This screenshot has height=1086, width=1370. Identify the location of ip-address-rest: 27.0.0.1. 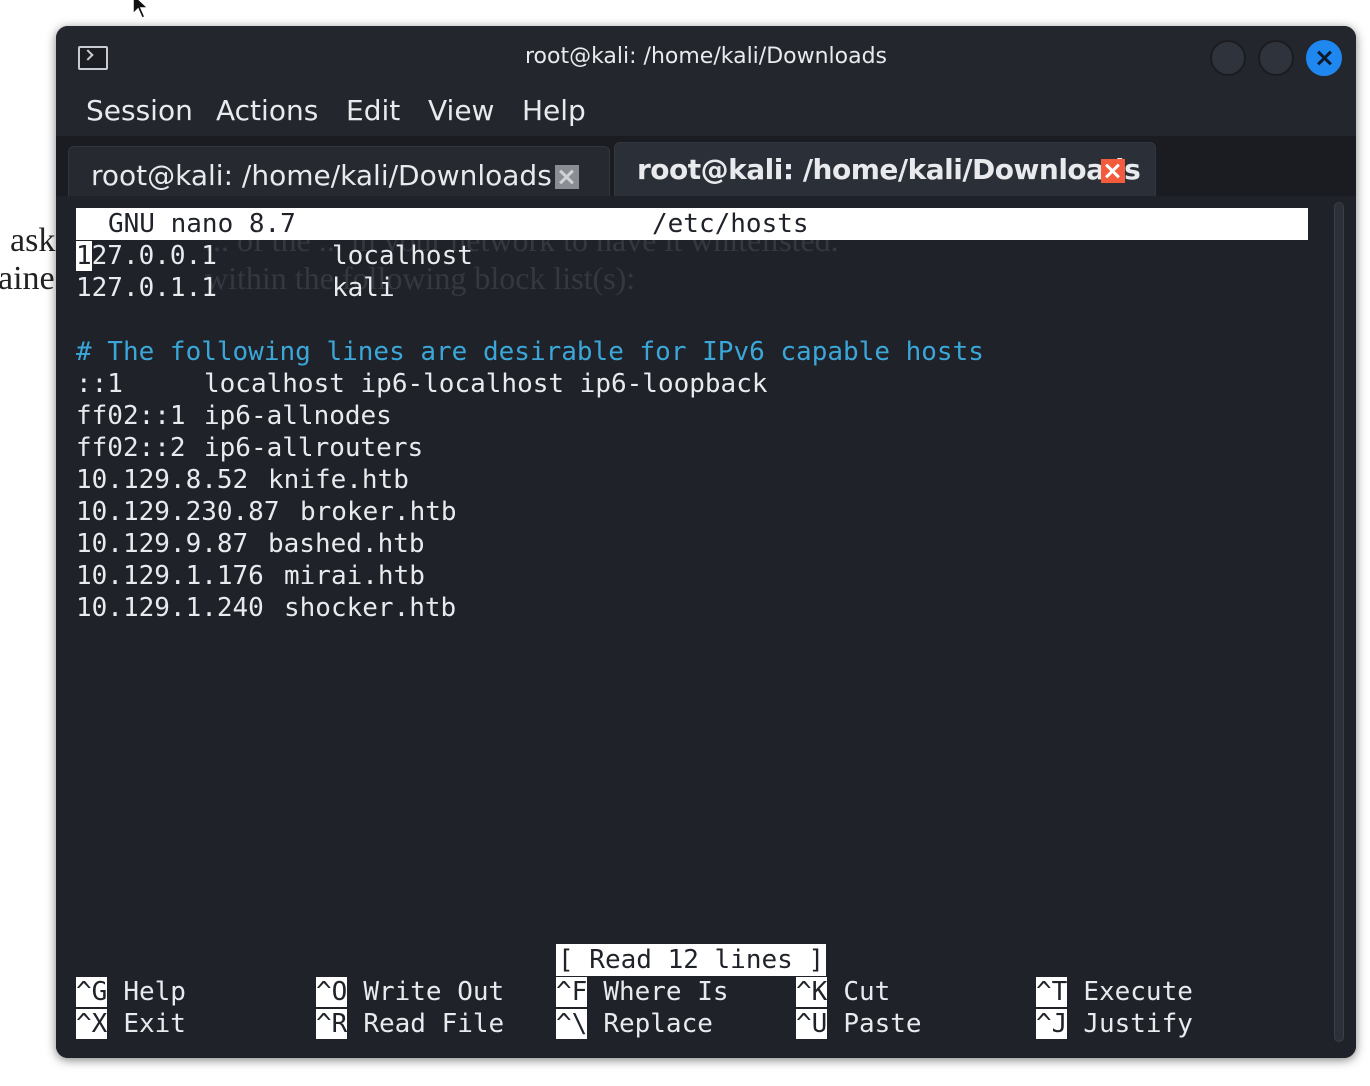
(154, 256).